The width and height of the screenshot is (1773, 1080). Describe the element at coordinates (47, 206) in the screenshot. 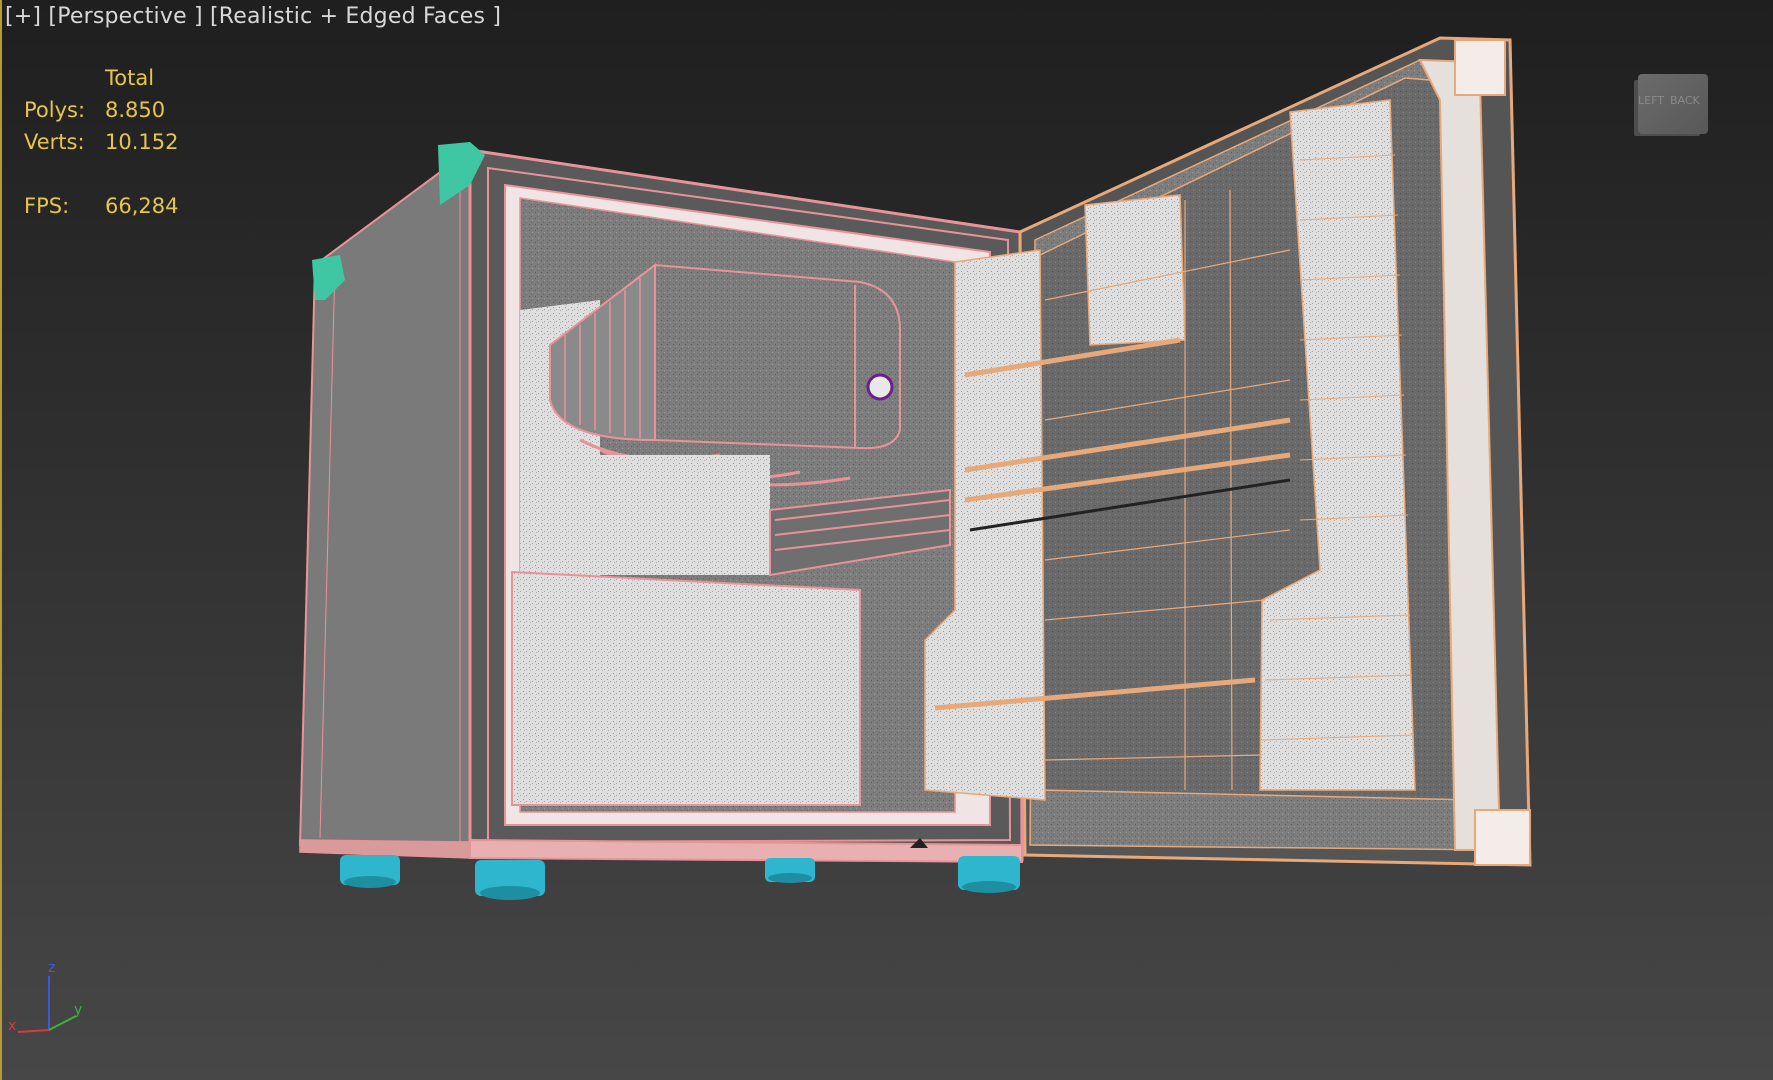

I see `stats-fps-label: FPS:` at that location.